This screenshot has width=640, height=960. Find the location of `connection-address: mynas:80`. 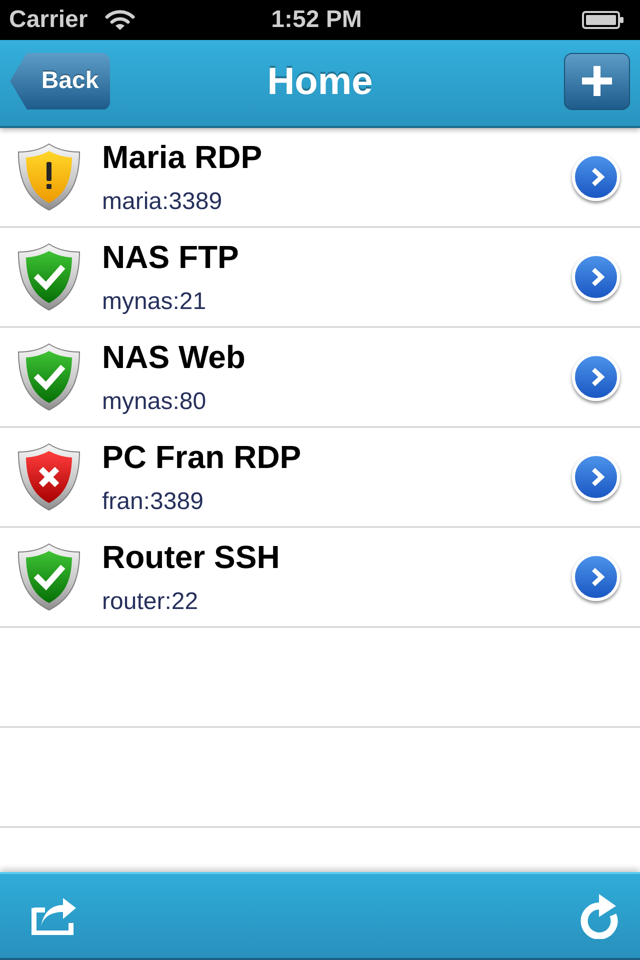

connection-address: mynas:80 is located at coordinates (154, 402).